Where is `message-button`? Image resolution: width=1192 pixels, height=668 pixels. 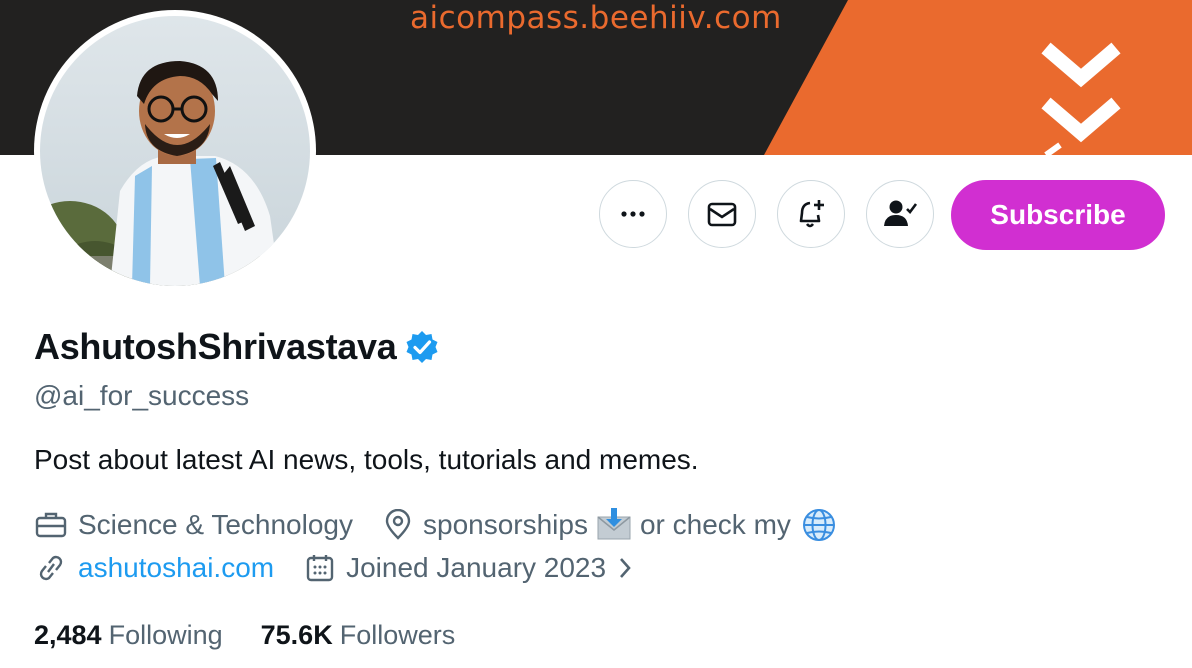
message-button is located at coordinates (722, 214).